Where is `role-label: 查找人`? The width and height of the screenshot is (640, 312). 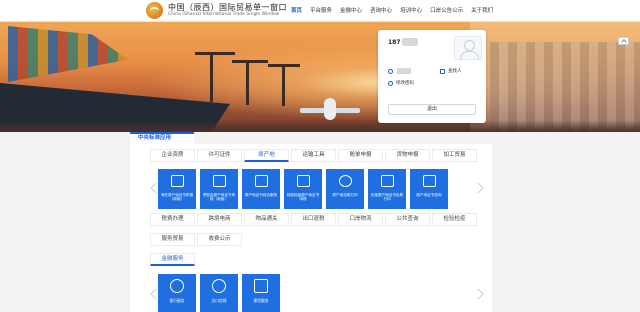
role-label: 查找人 is located at coordinates (455, 71).